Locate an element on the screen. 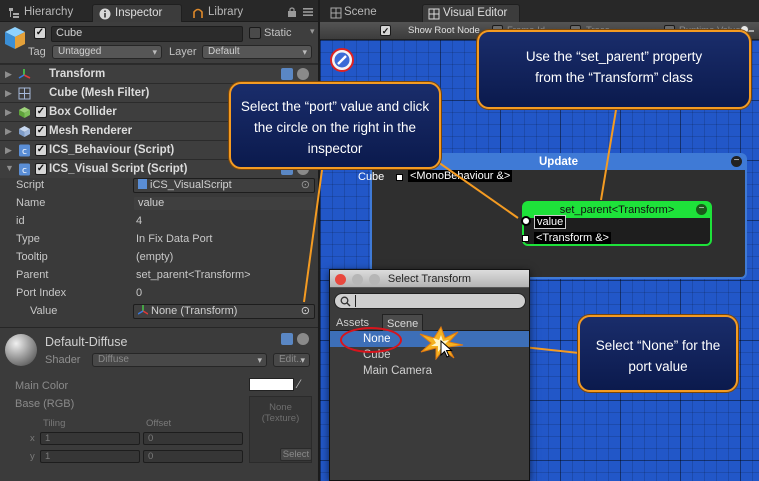 This screenshot has width=759, height=481. tab-library: Library is located at coordinates (218, 13).